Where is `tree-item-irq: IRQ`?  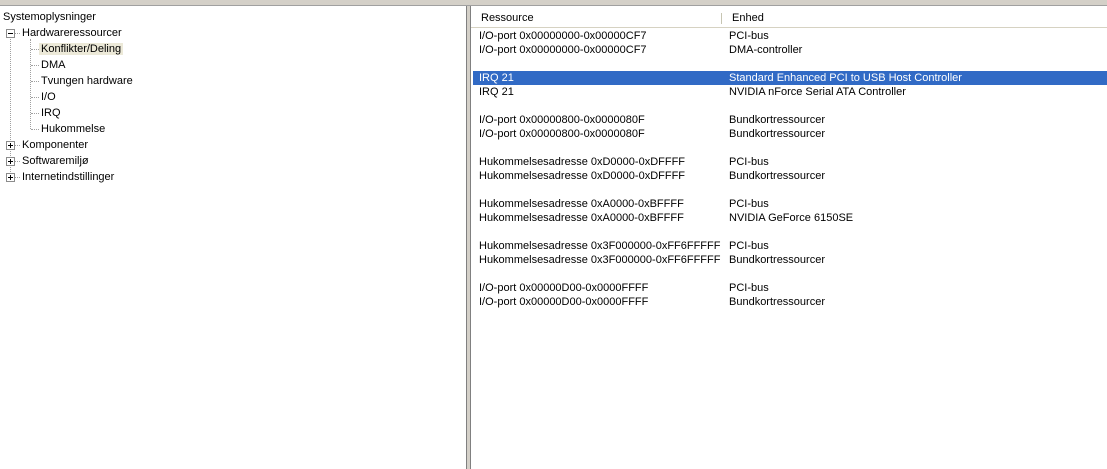 tree-item-irq: IRQ is located at coordinates (51, 113).